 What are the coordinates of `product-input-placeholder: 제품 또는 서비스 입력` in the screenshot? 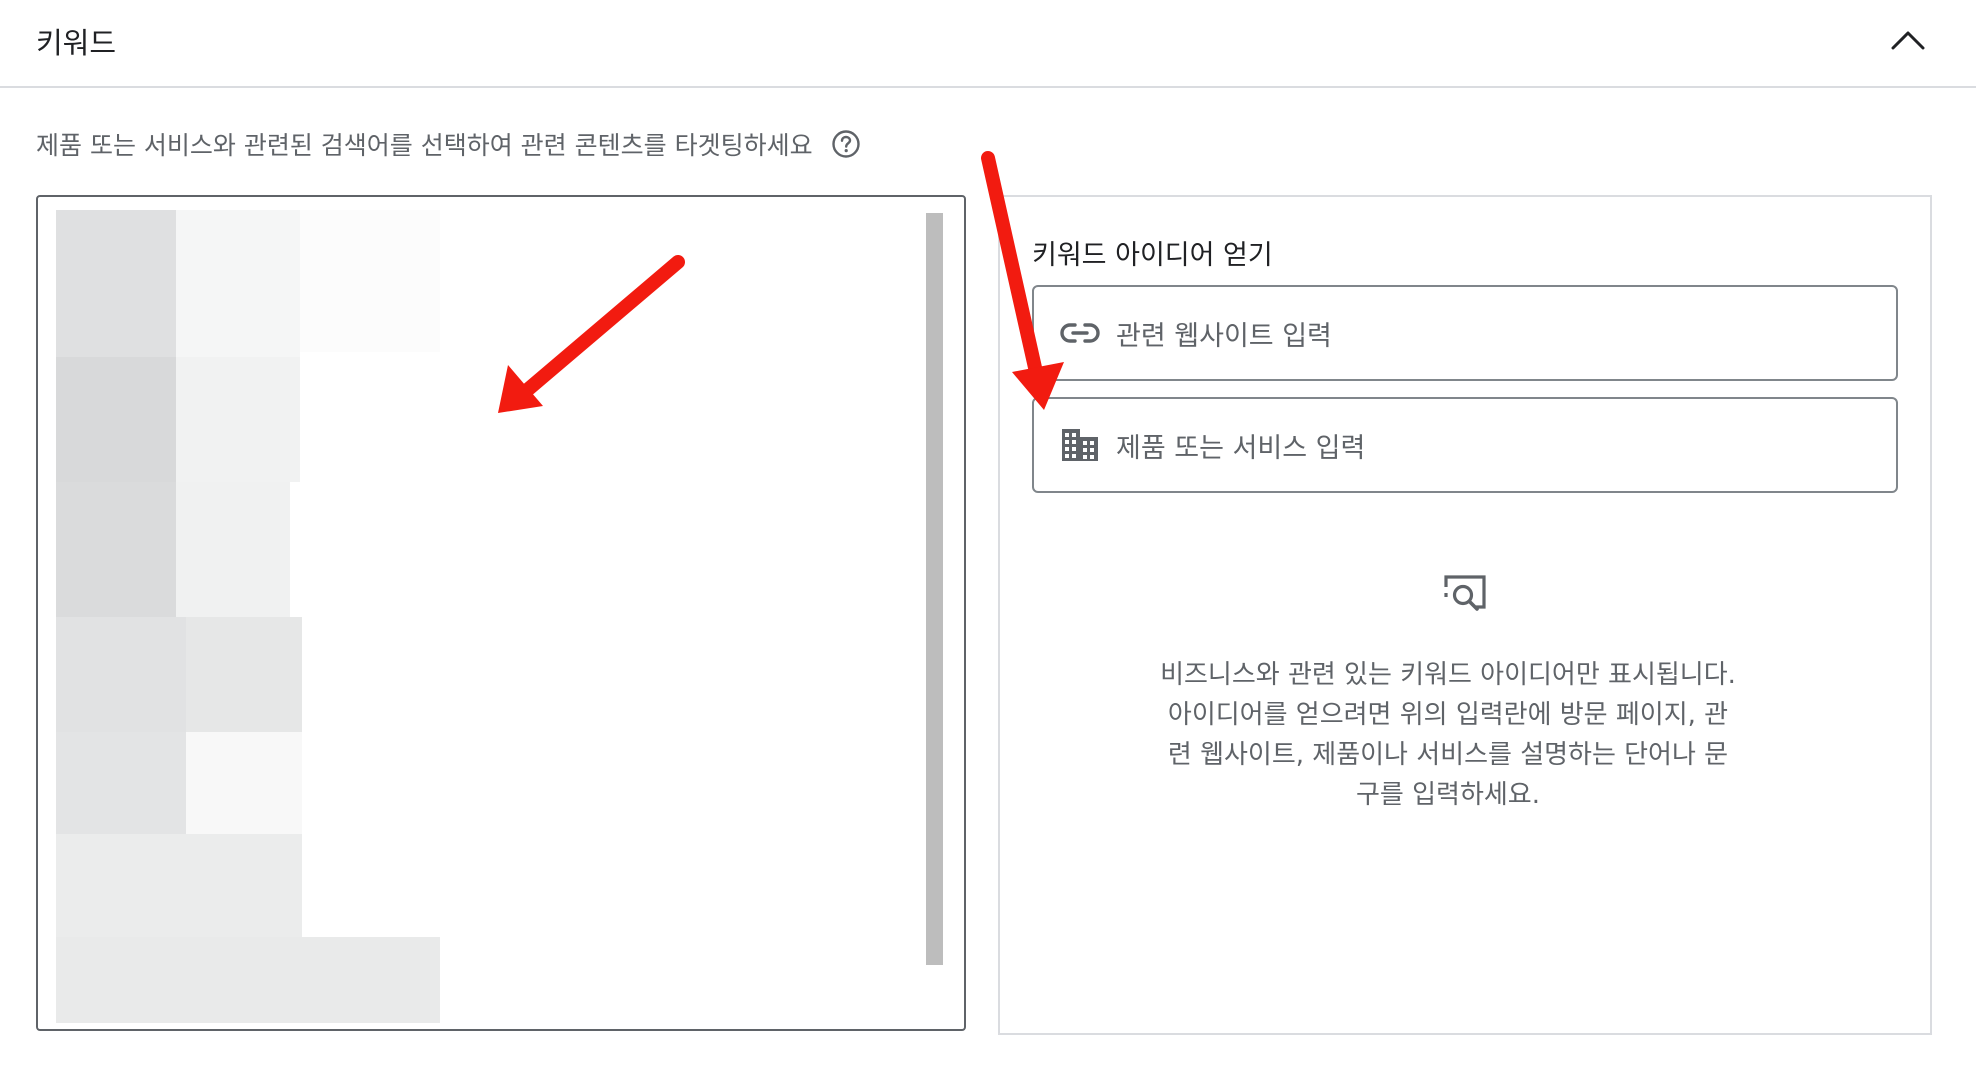 It's located at (1241, 448).